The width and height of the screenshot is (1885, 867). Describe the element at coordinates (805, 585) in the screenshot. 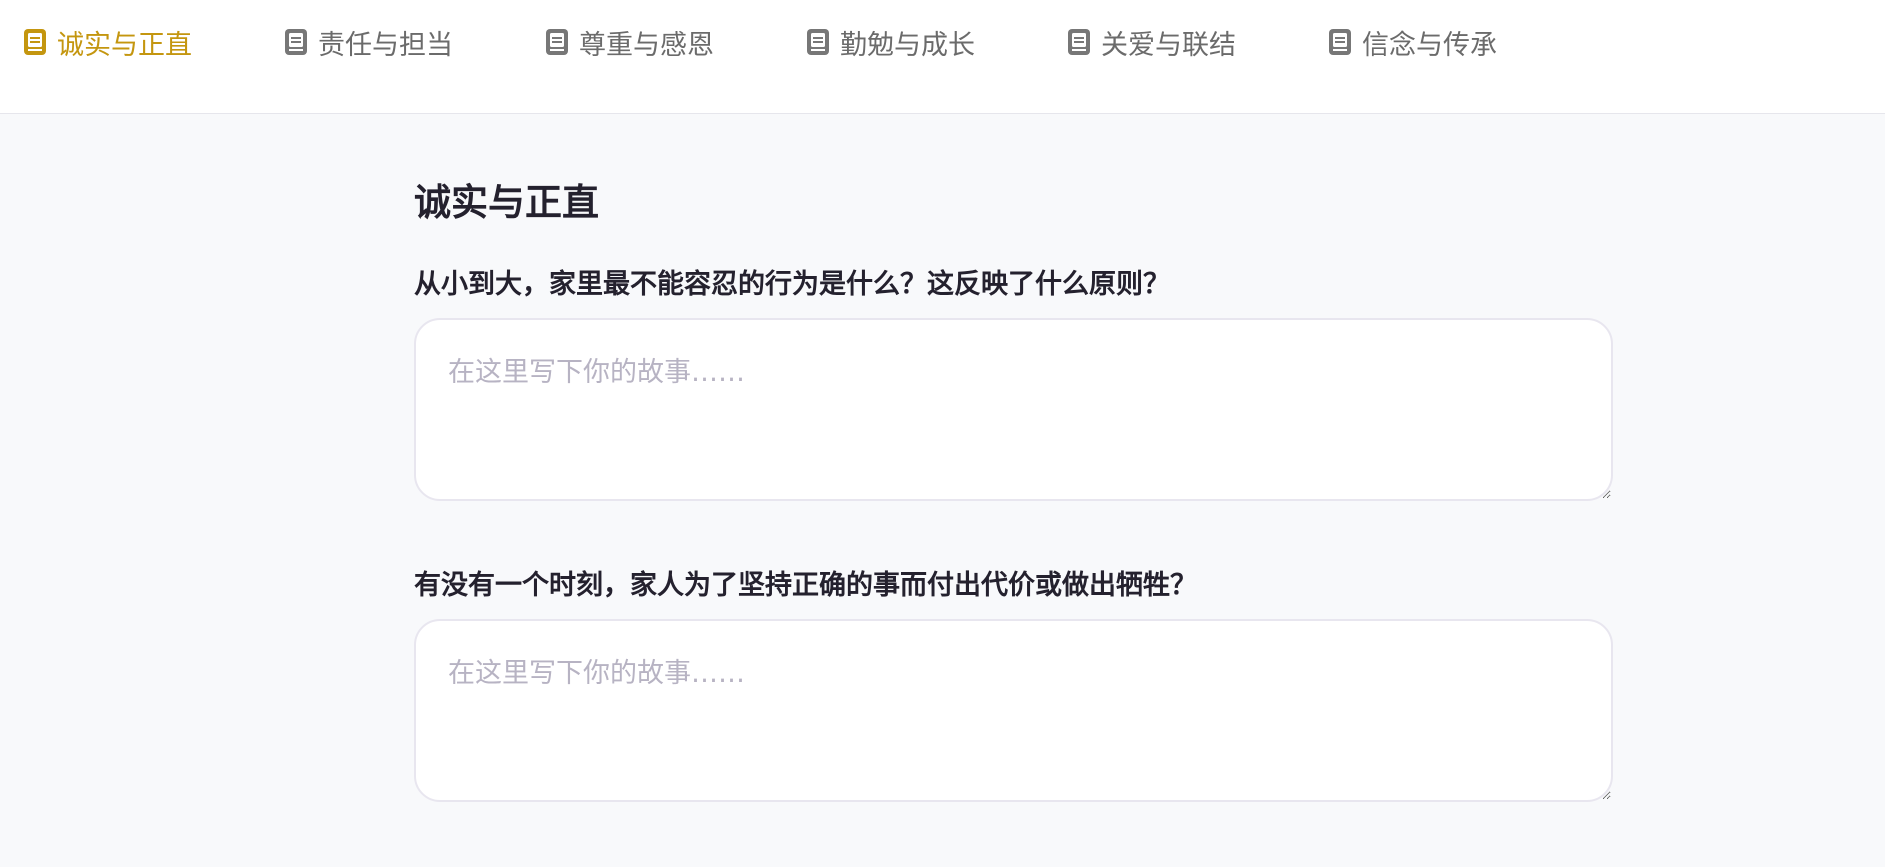

I see `question-label: 有没有一个时刻，家人为了坚持正确的事而付出代价或做出牺牲？` at that location.